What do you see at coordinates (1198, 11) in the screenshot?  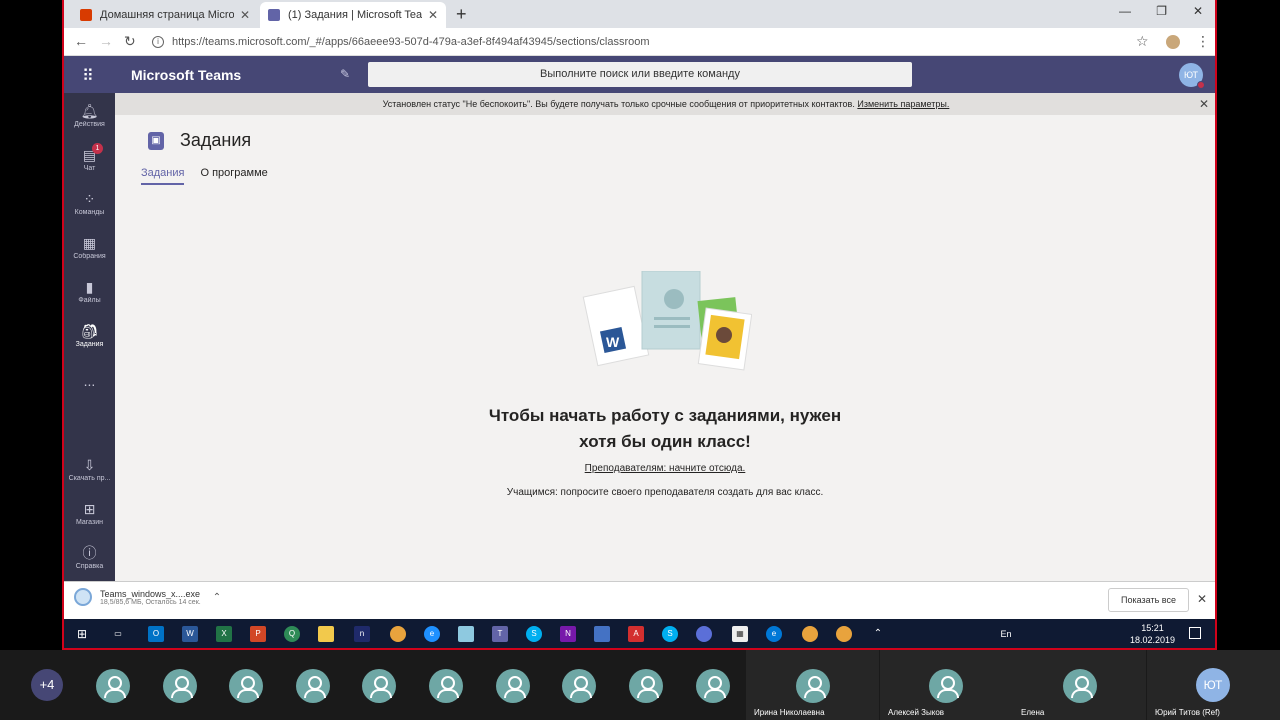 I see `window-close-button: ✕` at bounding box center [1198, 11].